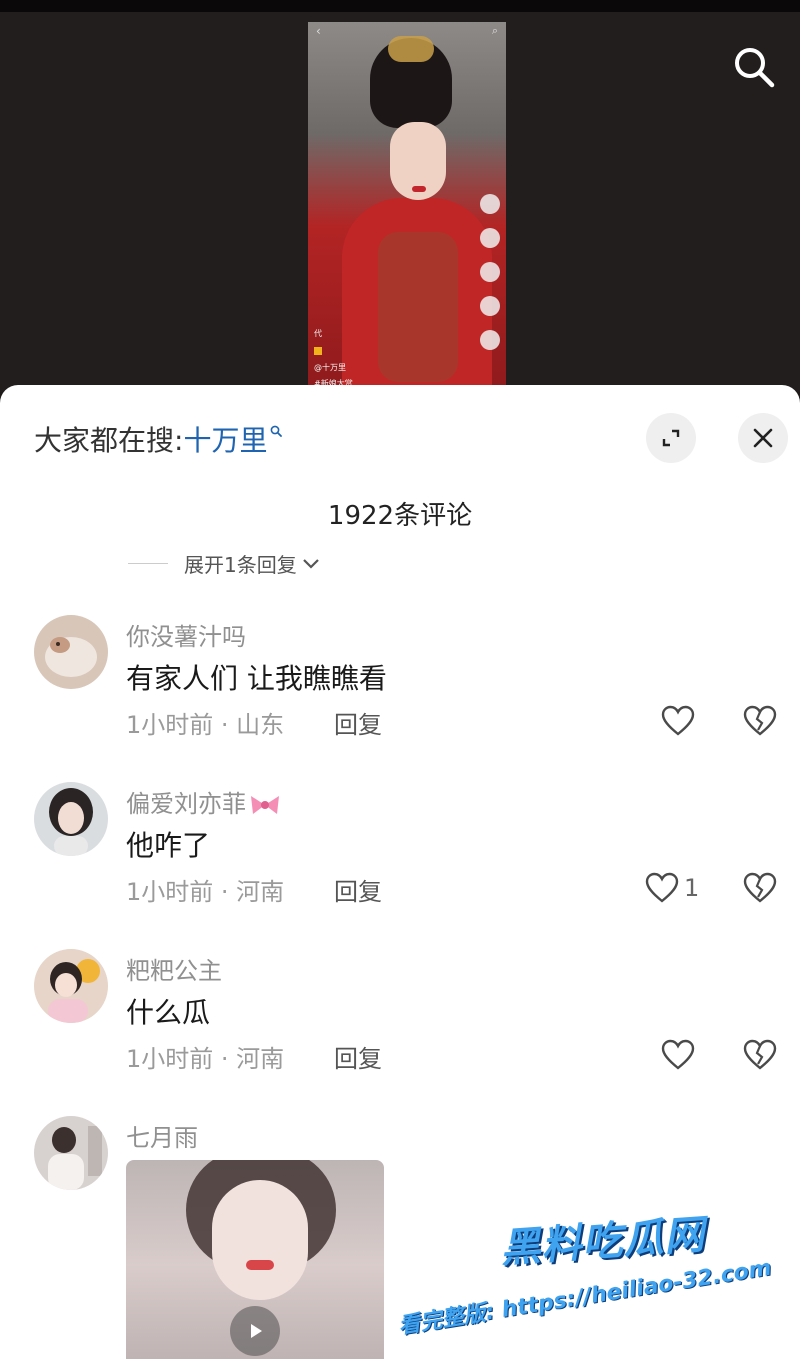  Describe the element at coordinates (692, 888) in the screenshot. I see `like-count: 1` at that location.